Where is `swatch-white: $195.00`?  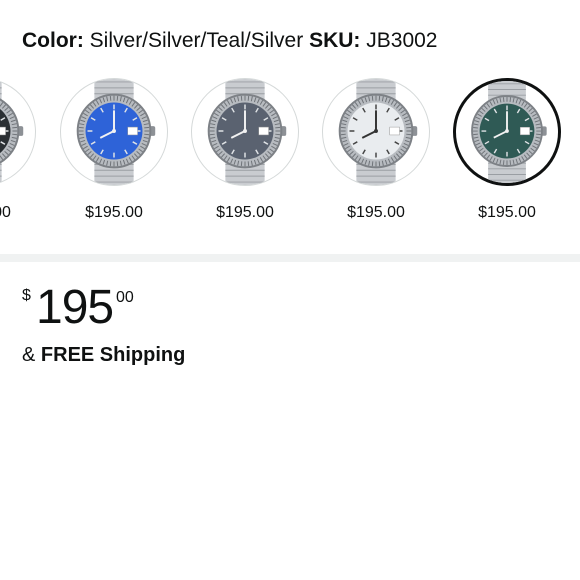 swatch-white: $195.00 is located at coordinates (376, 149).